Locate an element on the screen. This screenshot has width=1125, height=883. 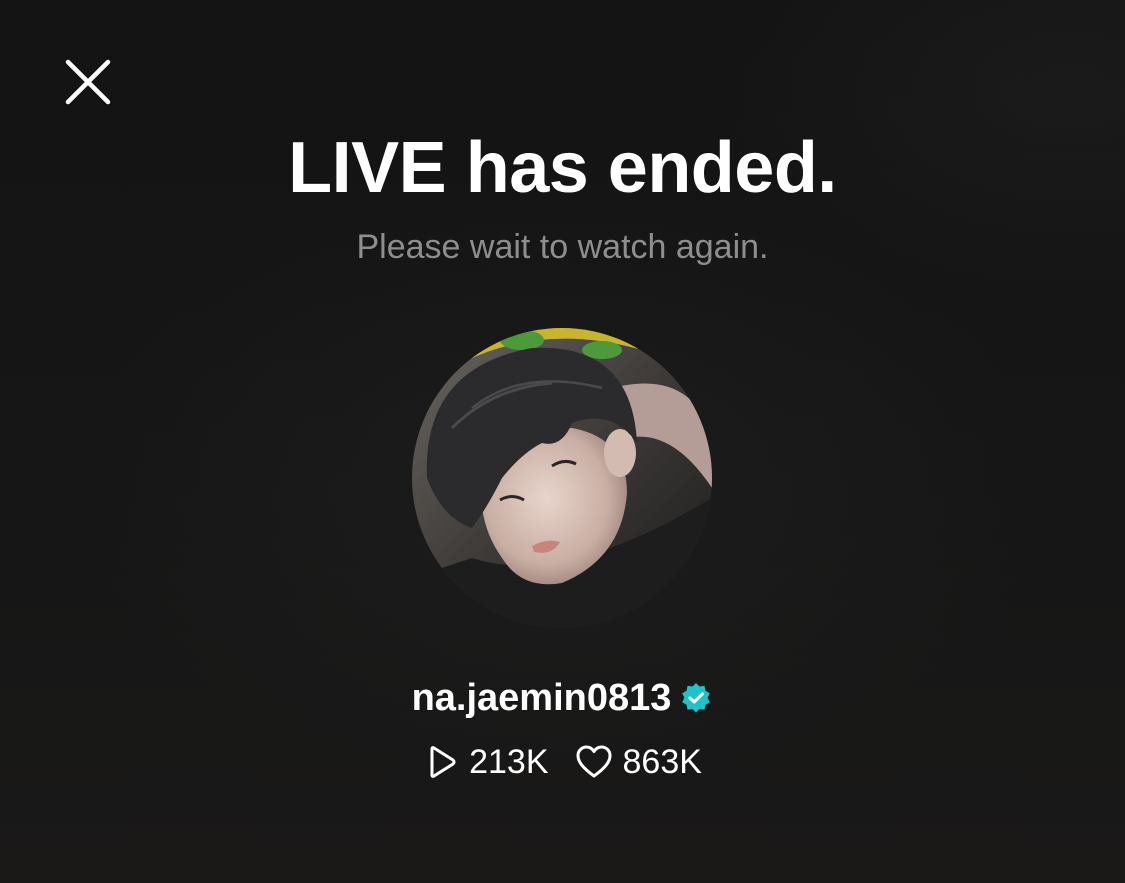
likes-stat: 863K is located at coordinates (638, 762).